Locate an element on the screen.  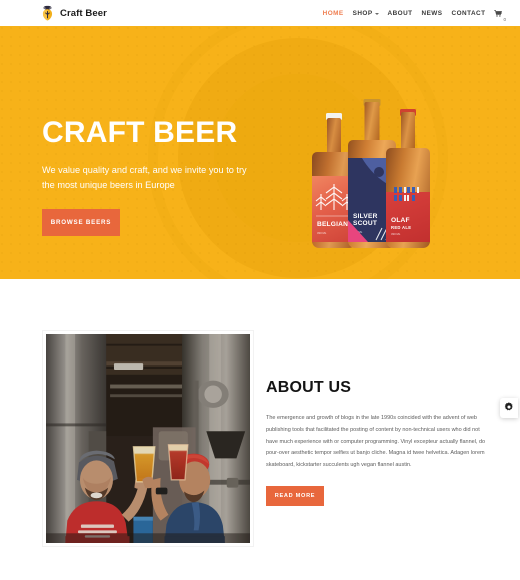
main-navigation: HOME SHOP ABOUT NEWS CONTACT 0 is located at coordinates (414, 13).